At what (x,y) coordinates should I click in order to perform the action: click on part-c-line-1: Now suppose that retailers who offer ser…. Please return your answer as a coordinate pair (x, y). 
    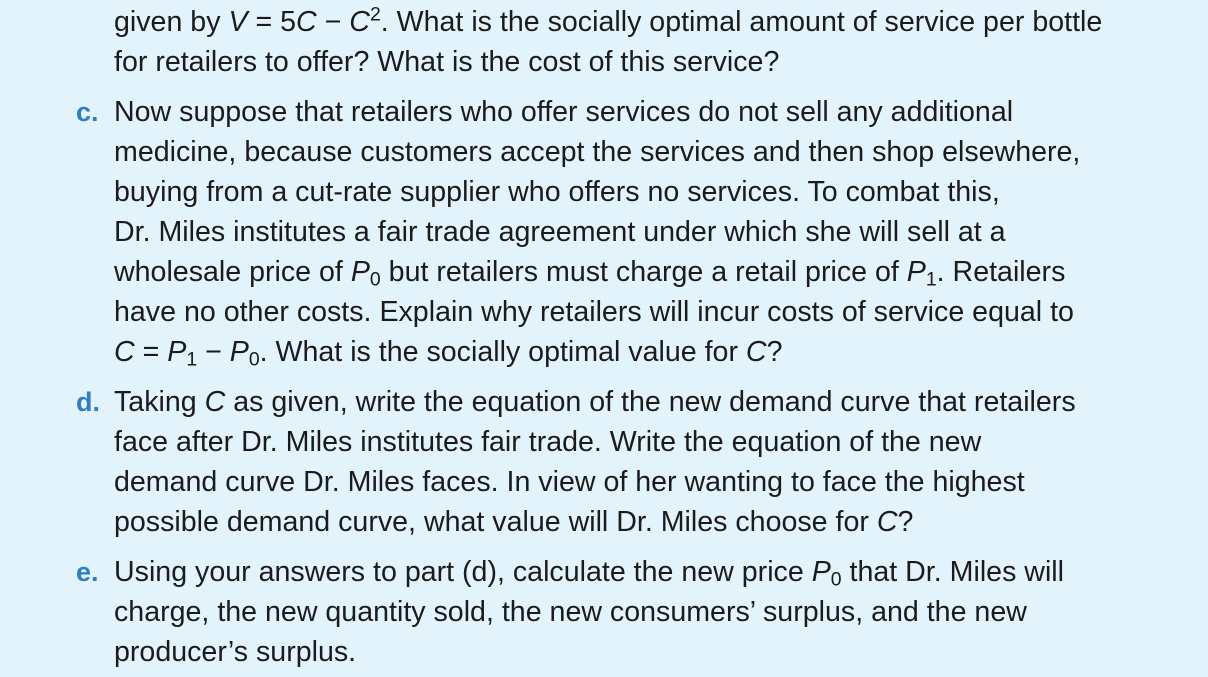
    Looking at the image, I should click on (564, 112).